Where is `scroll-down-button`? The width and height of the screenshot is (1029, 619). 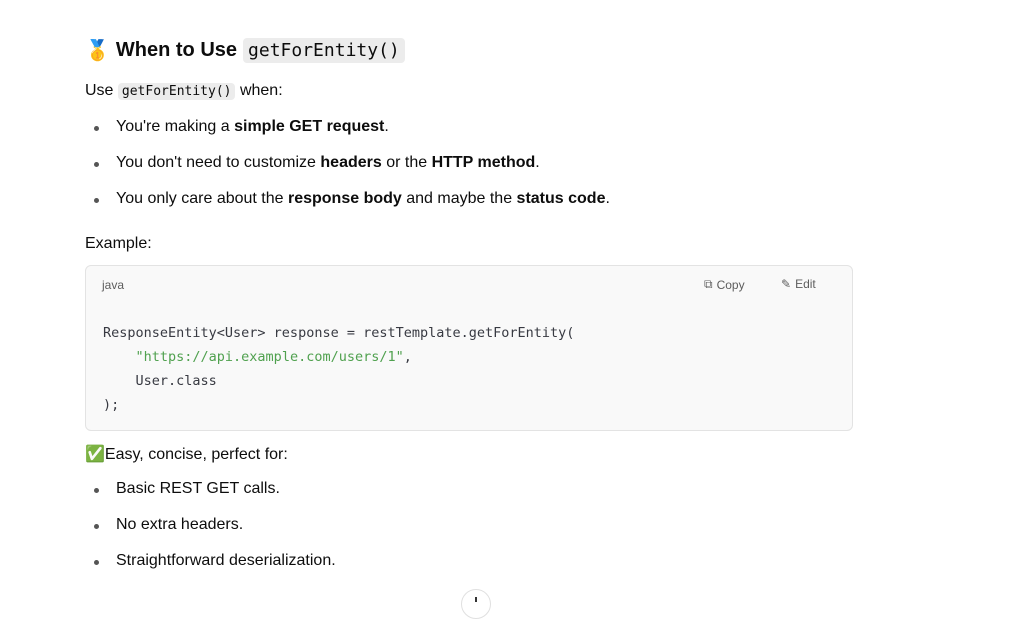
scroll-down-button is located at coordinates (476, 604).